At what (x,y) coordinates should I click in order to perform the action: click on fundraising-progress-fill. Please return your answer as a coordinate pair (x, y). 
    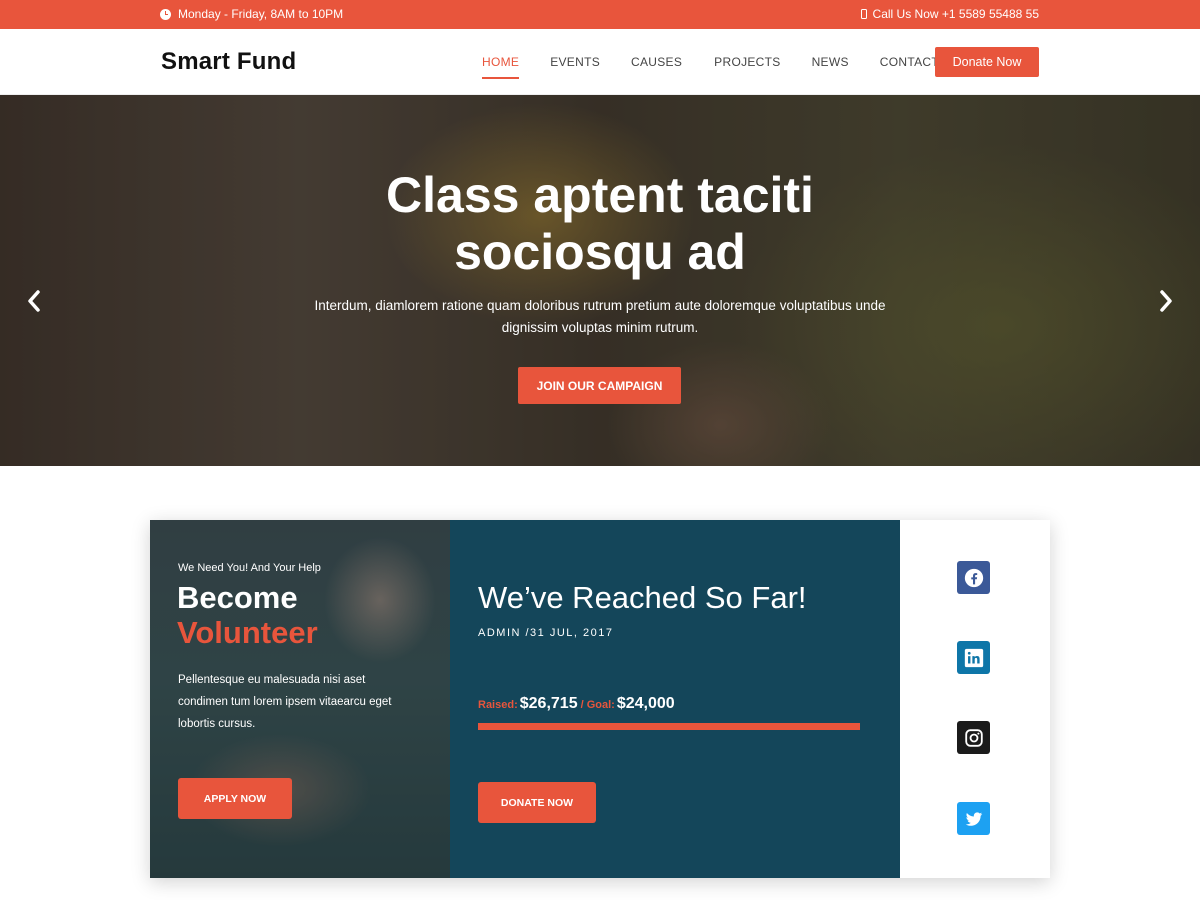
    Looking at the image, I should click on (669, 726).